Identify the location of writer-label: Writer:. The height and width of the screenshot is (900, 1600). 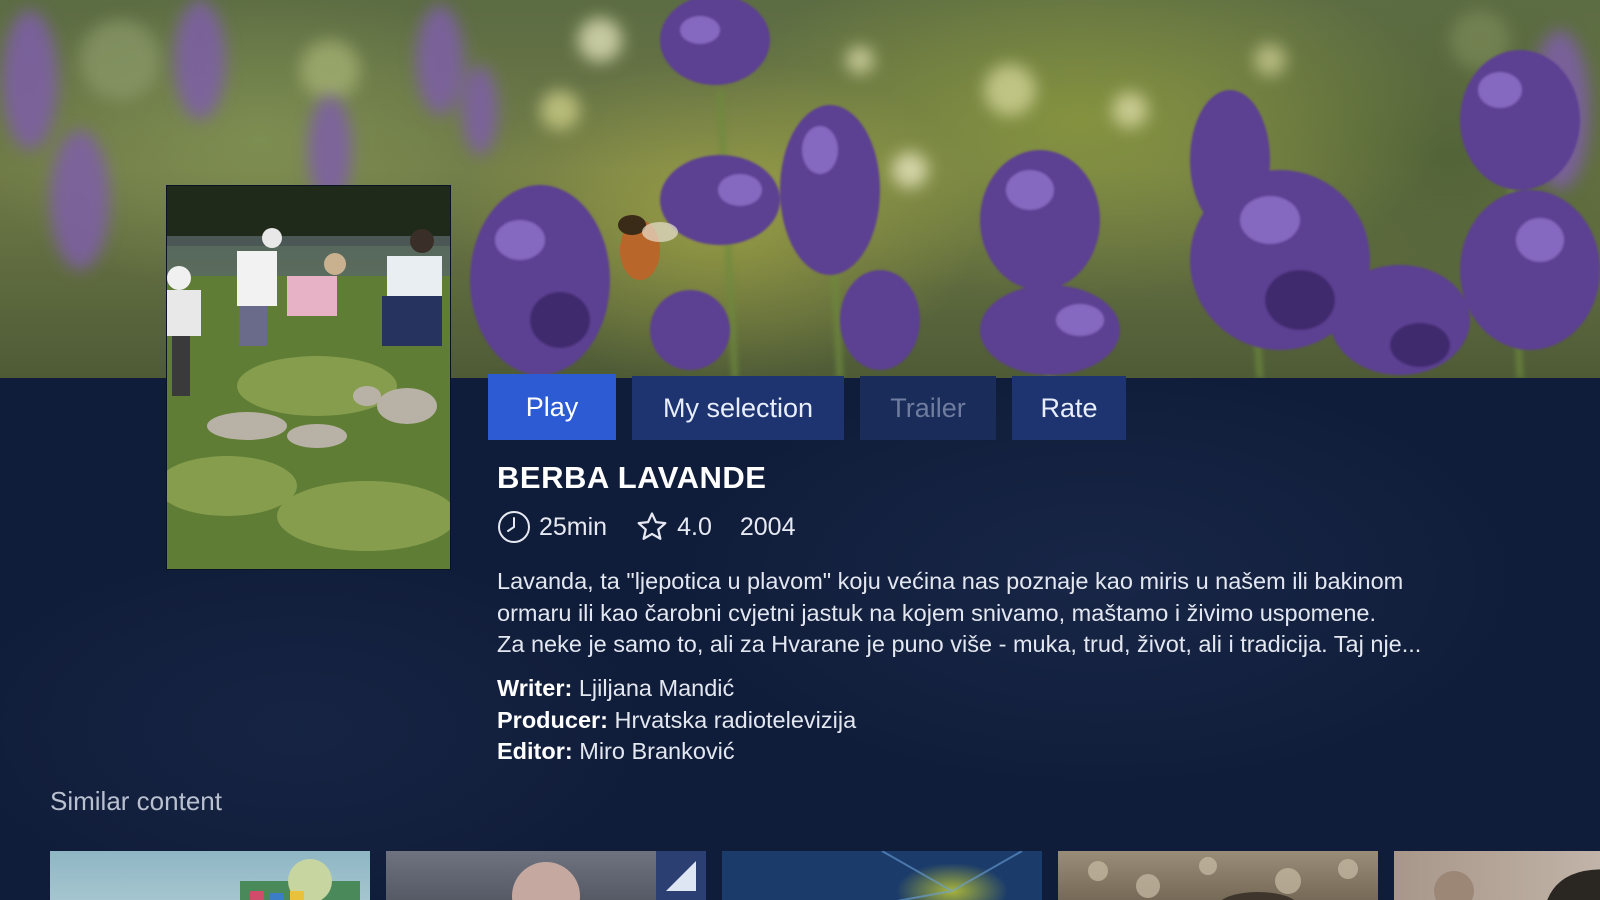
(535, 688).